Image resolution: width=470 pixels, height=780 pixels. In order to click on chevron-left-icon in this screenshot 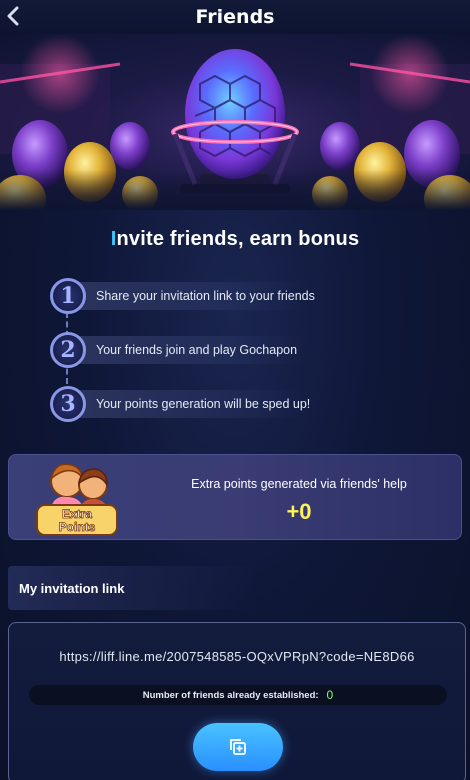, I will do `click(13, 16)`.